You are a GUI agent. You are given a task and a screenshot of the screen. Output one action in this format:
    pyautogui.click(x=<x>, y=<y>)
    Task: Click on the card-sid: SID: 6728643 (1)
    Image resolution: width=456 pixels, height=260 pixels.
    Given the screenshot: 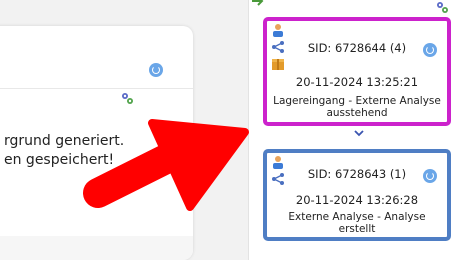 What is the action you would take?
    pyautogui.click(x=357, y=174)
    